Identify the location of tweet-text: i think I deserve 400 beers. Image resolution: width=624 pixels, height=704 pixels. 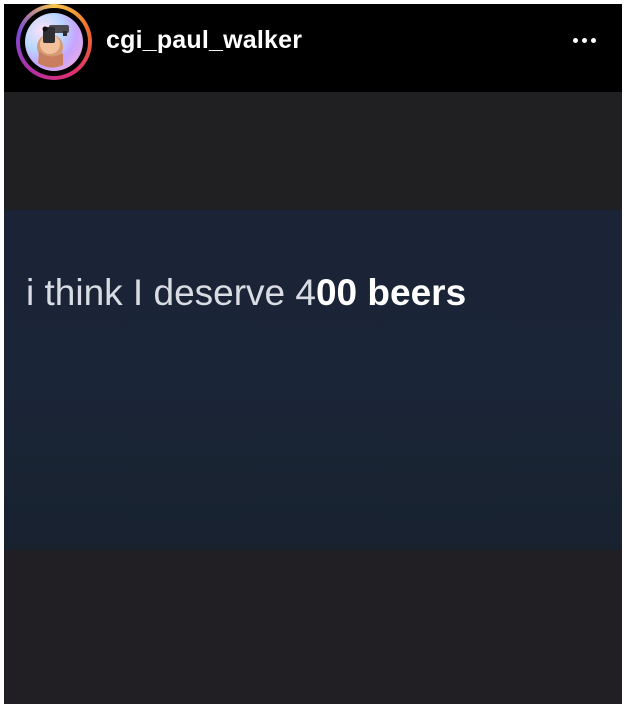
(246, 293).